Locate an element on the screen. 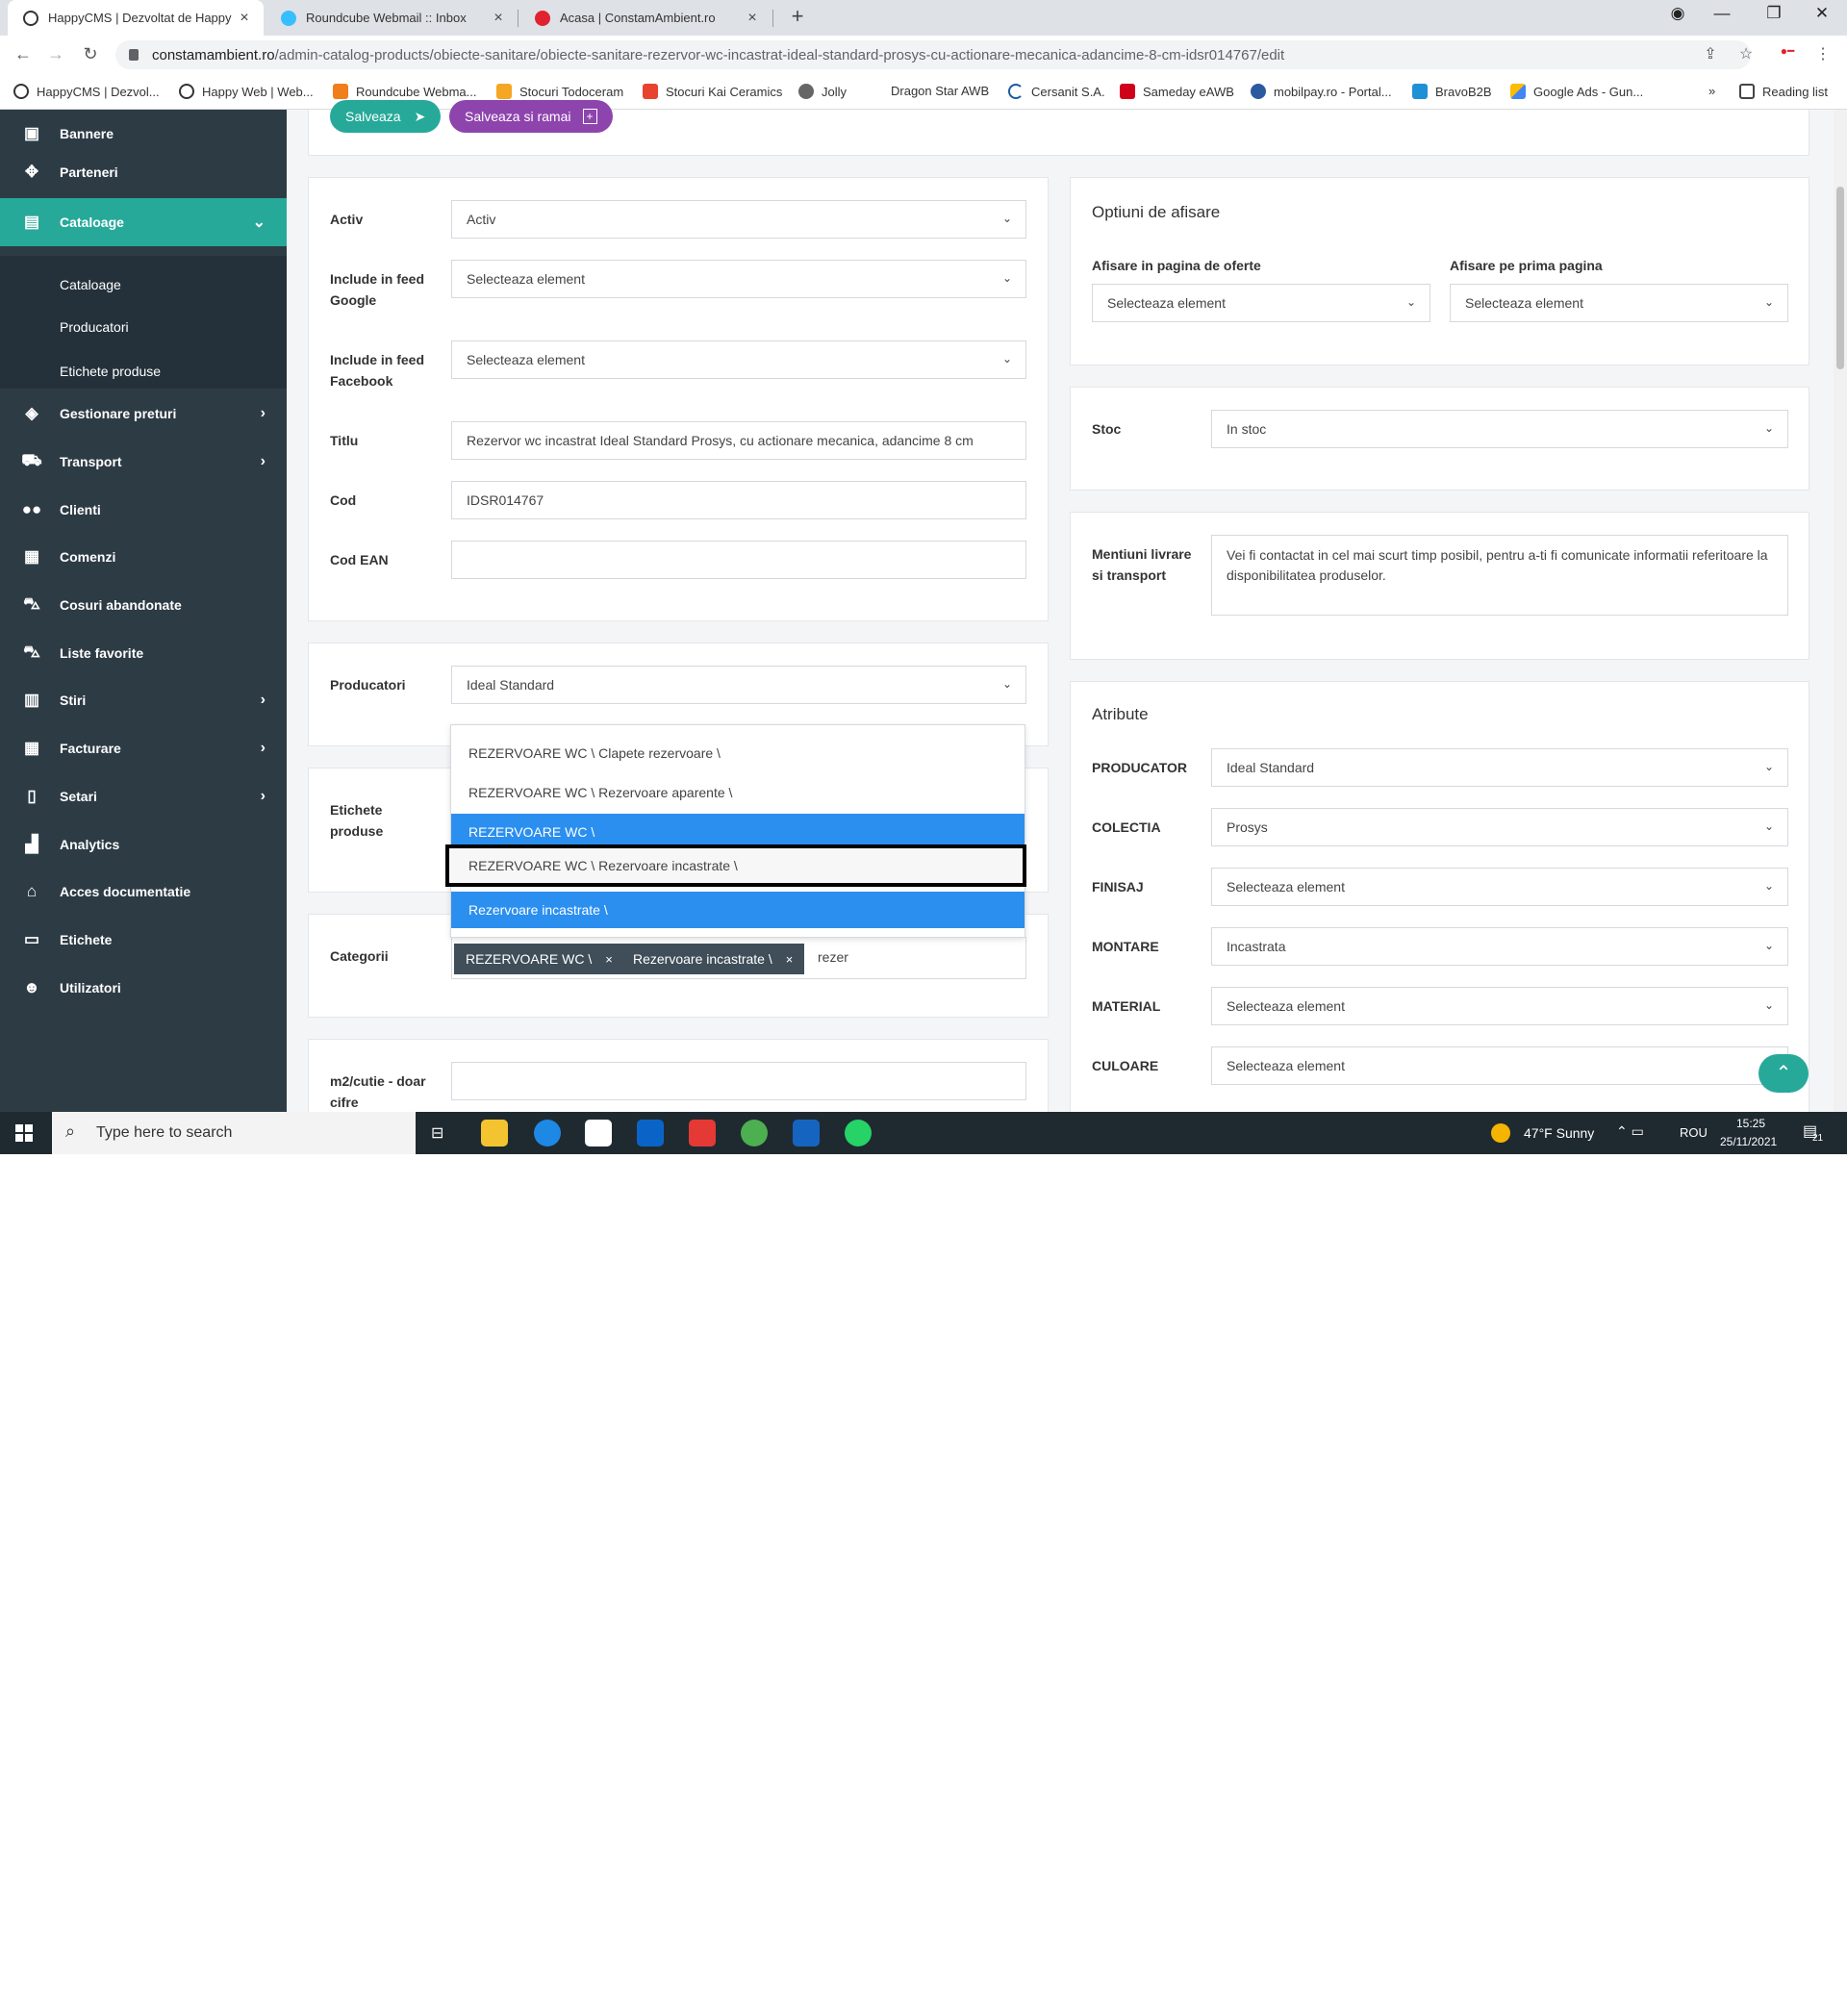 Image resolution: width=1847 pixels, height=2016 pixels. sidebar-item-analytics: ▟ Analytics is located at coordinates (144, 845).